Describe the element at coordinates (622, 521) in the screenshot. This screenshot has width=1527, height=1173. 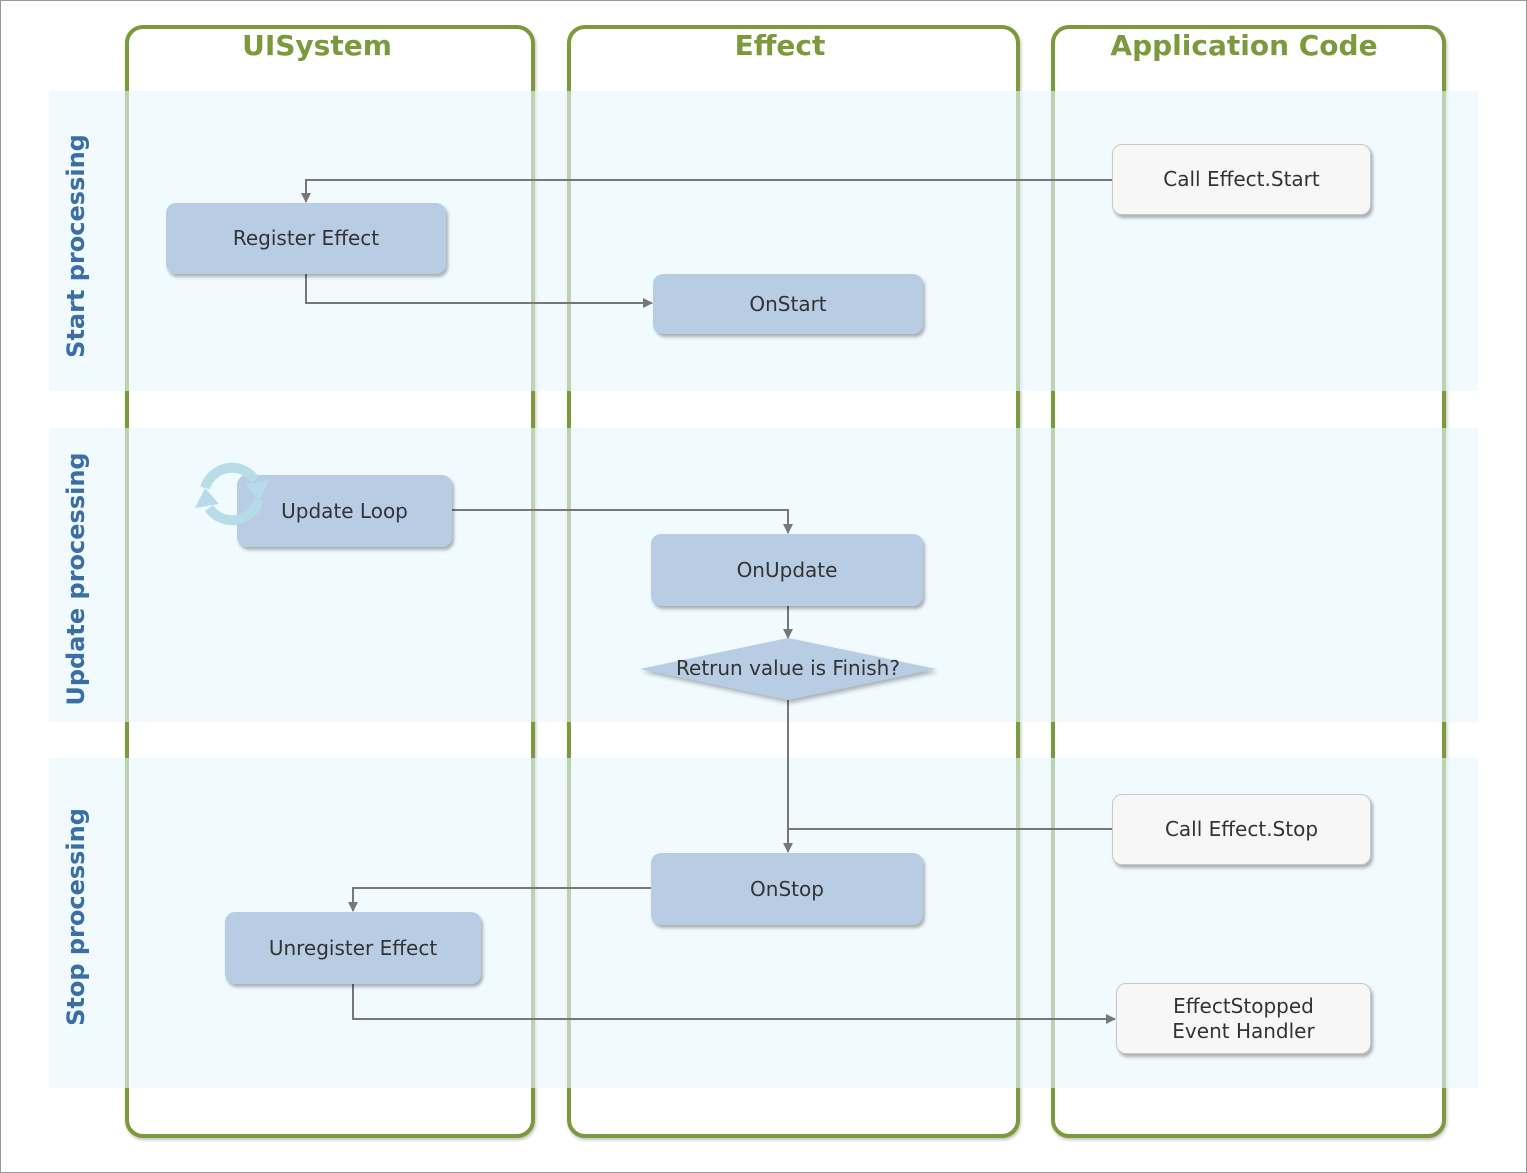
I see `connector-loop-to-onupdate` at that location.